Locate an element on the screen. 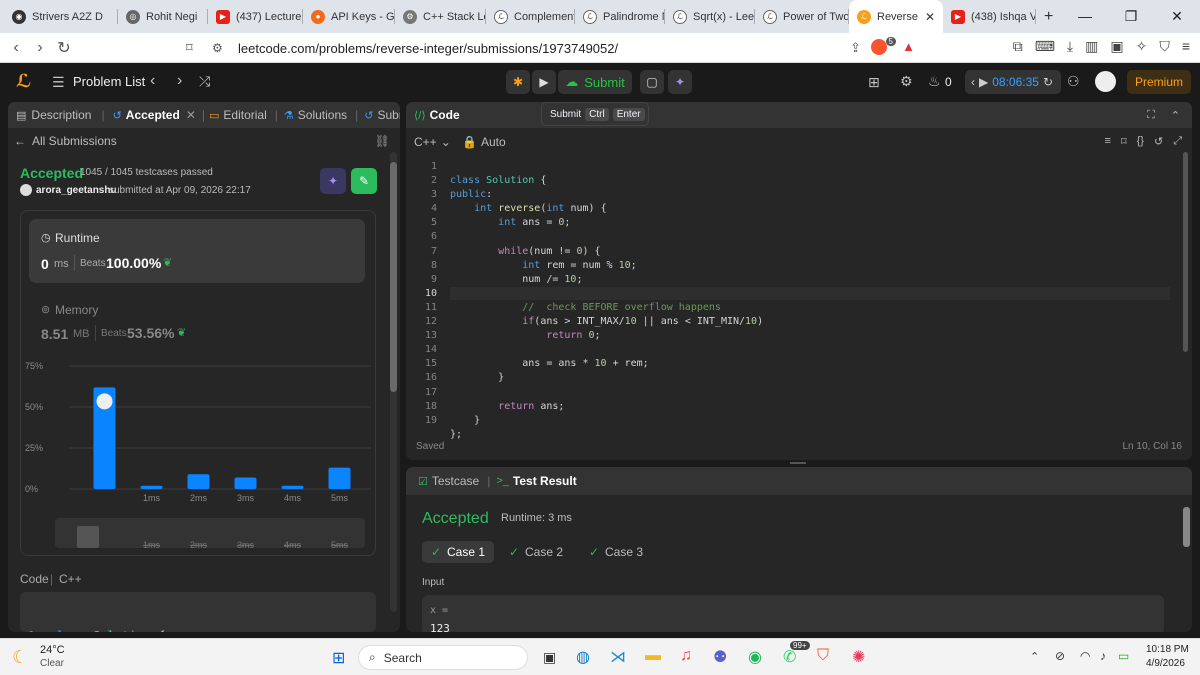  browser-tab: ℒ Palindrome N is located at coordinates (620, 16).